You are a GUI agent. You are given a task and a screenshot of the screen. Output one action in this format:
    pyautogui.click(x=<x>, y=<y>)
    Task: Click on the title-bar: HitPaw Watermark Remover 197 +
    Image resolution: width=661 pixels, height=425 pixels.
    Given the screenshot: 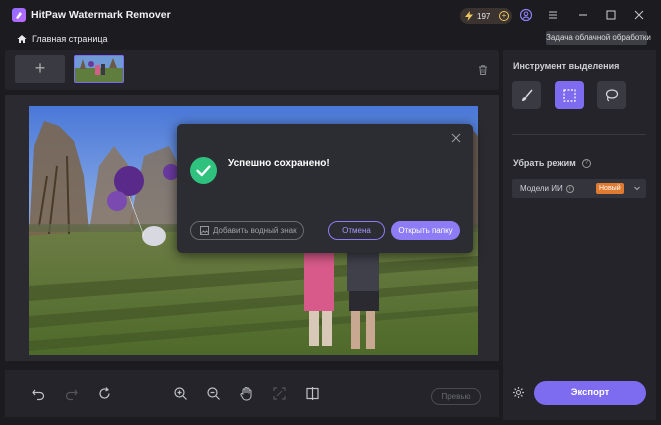 What is the action you would take?
    pyautogui.click(x=330, y=15)
    